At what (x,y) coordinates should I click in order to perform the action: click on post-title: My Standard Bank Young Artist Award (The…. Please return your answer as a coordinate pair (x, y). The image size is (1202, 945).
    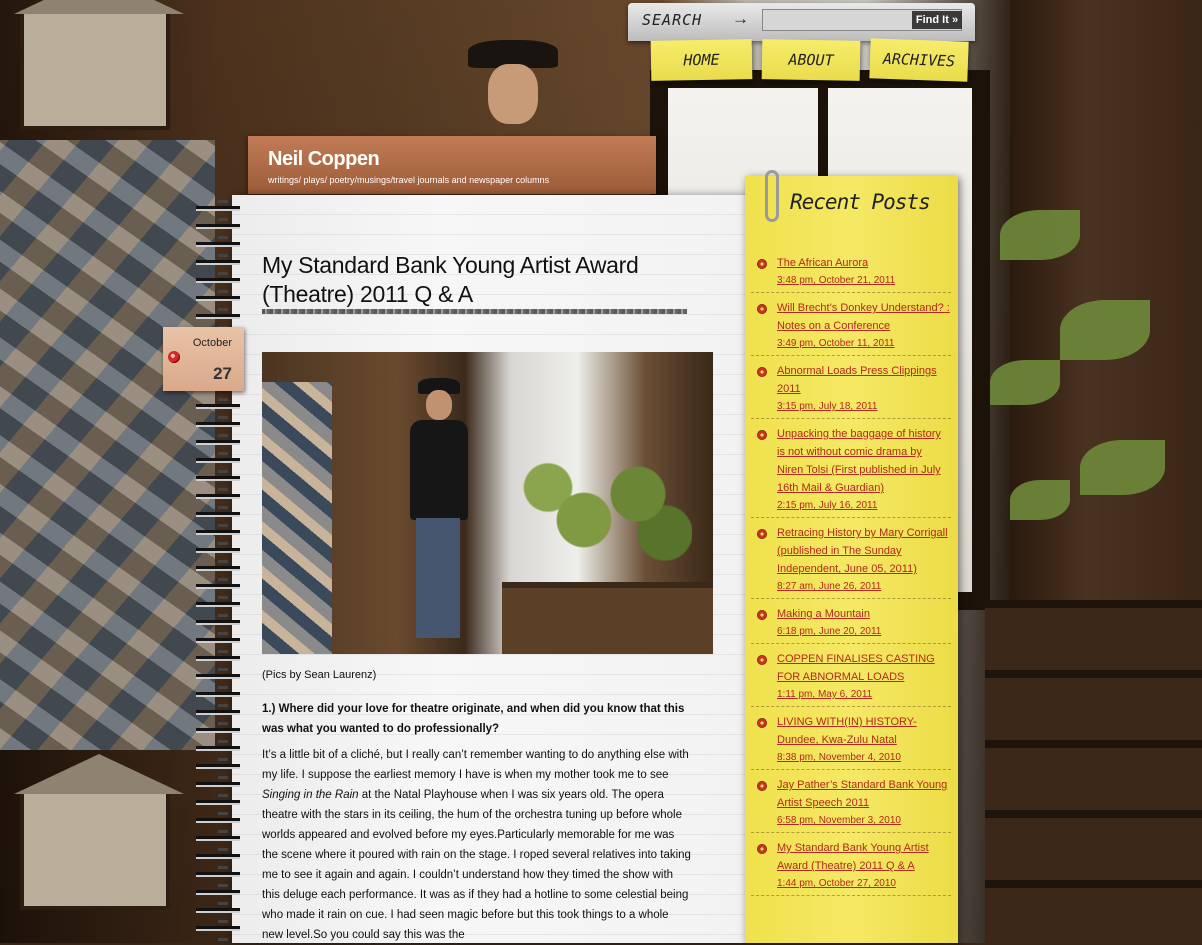
    Looking at the image, I should click on (450, 279).